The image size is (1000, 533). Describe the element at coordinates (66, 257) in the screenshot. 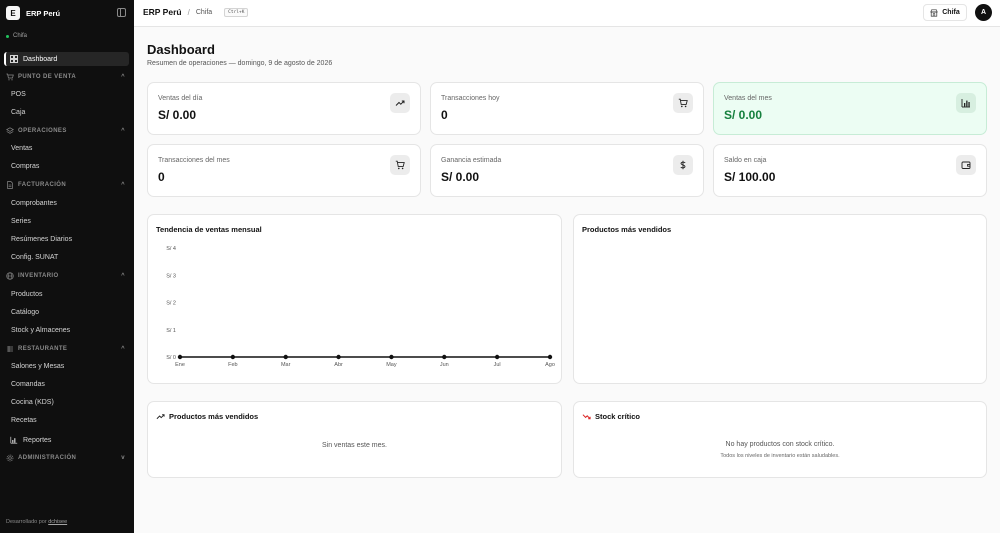

I see `sidebar-item-config-sunat: Config. SUNAT` at that location.